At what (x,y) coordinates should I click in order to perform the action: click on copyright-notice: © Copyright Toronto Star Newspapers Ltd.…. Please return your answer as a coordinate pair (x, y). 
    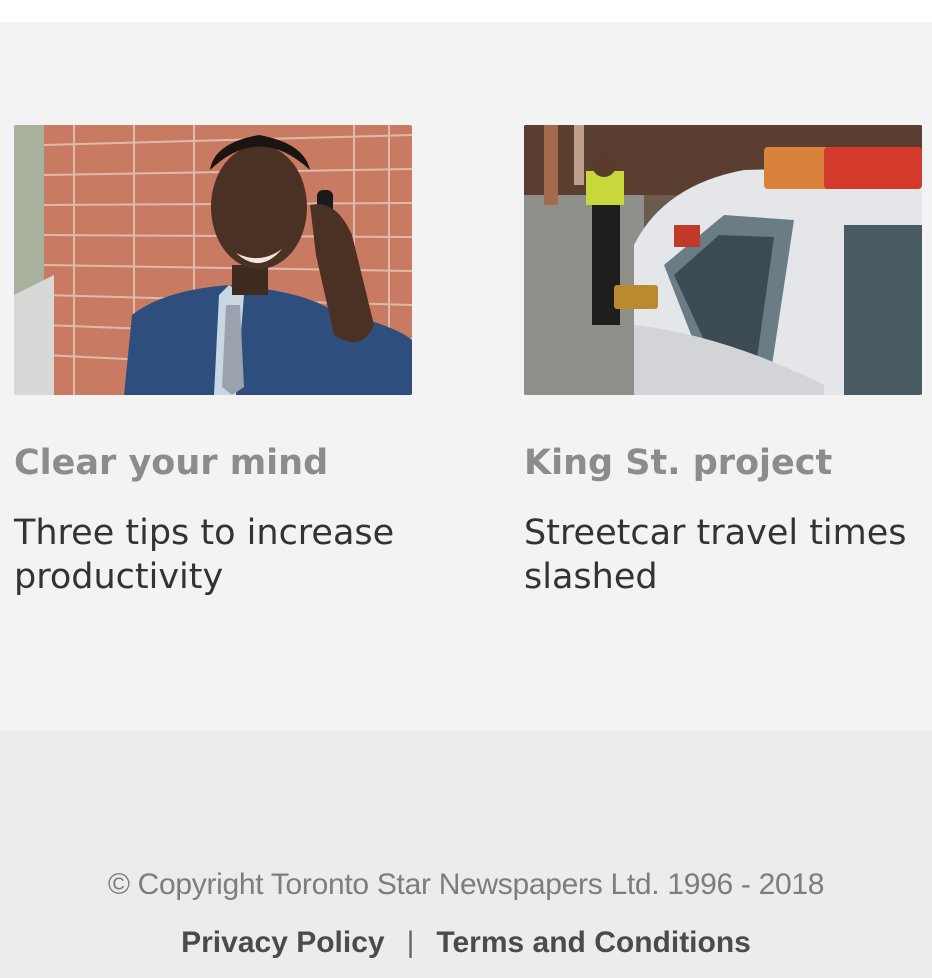
    Looking at the image, I should click on (466, 884).